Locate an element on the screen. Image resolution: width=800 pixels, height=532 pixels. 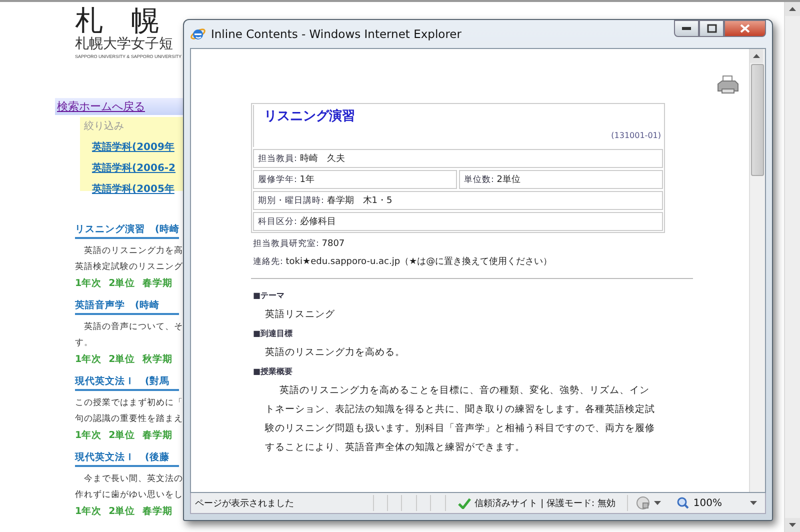
section-heading: ■到達目標 is located at coordinates (273, 333).